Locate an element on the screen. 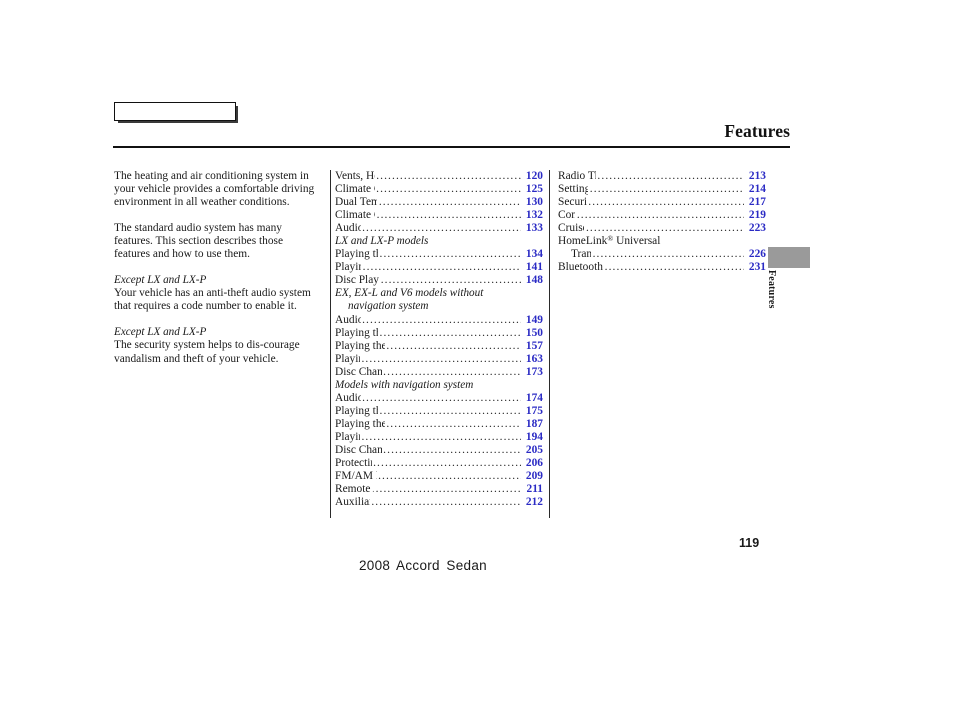 This screenshot has width=954, height=710. toc-entry-label: Climate Control System is located at coordinates (355, 189).